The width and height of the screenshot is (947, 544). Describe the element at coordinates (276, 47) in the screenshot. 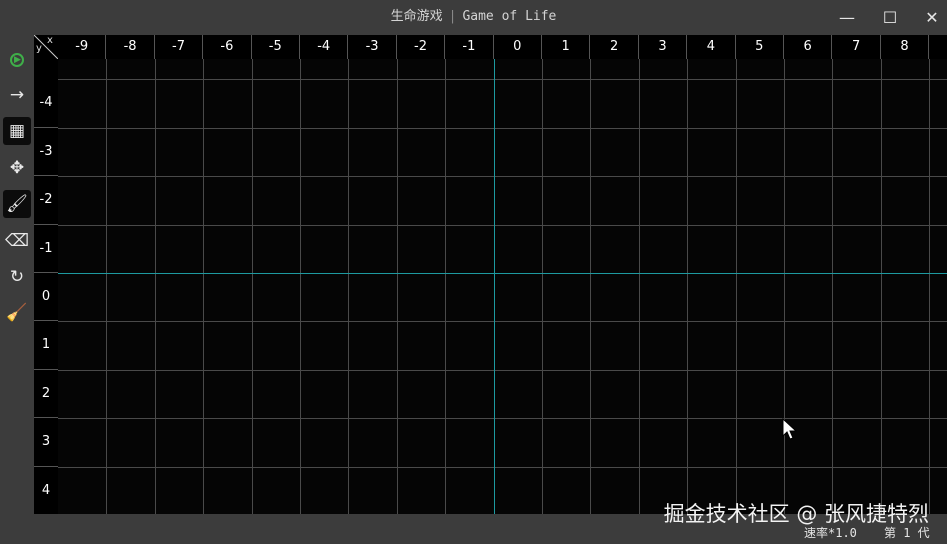

I see `x-tick-label: -5` at that location.